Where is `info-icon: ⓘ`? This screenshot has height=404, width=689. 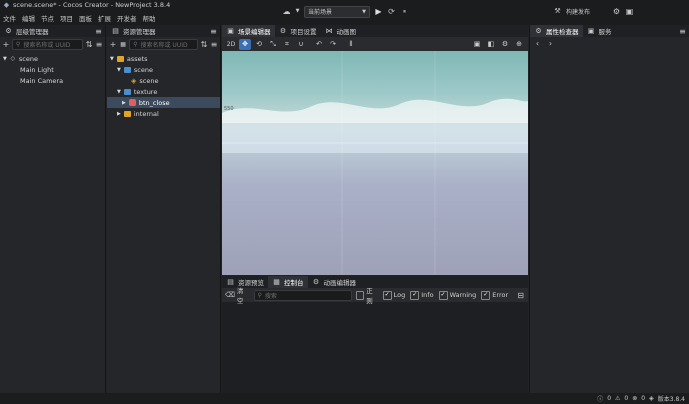 info-icon: ⓘ is located at coordinates (600, 399).